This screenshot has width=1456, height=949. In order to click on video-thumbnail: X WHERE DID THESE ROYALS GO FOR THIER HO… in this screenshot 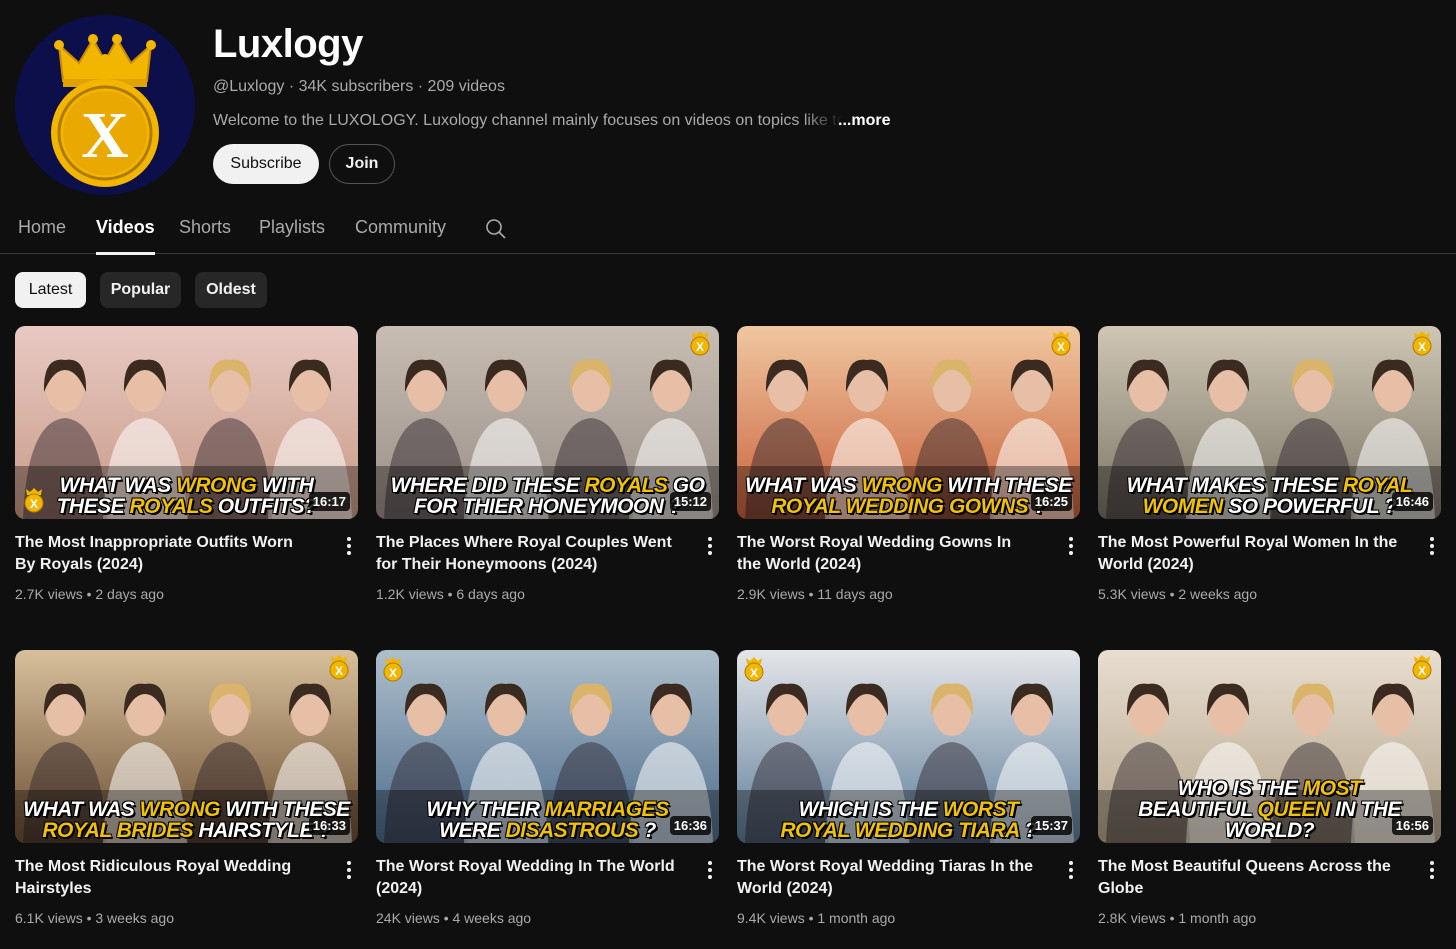, I will do `click(547, 422)`.